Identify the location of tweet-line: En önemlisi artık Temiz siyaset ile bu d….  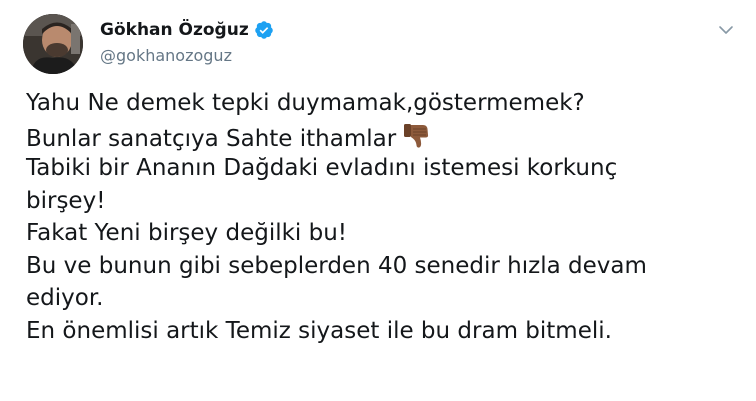
(319, 330).